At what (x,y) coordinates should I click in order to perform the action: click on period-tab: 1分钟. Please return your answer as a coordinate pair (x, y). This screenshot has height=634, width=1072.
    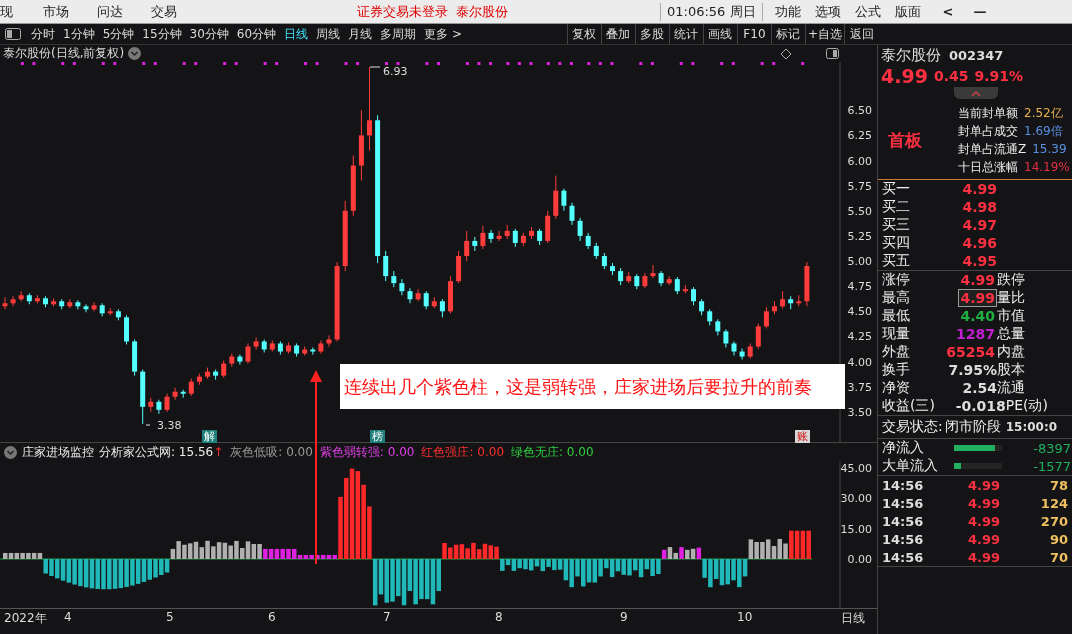
    Looking at the image, I should click on (79, 34).